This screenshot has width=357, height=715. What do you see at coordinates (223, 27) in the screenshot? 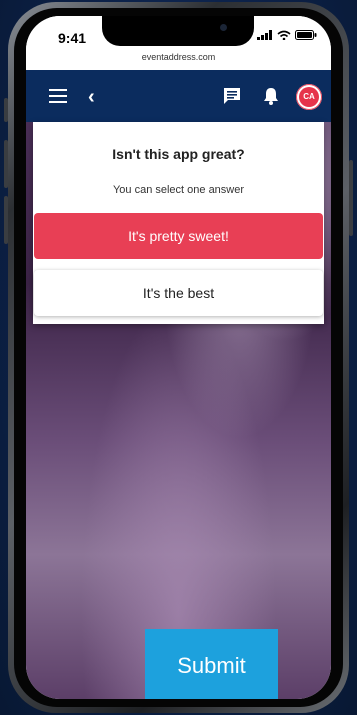
I see `front-camera` at bounding box center [223, 27].